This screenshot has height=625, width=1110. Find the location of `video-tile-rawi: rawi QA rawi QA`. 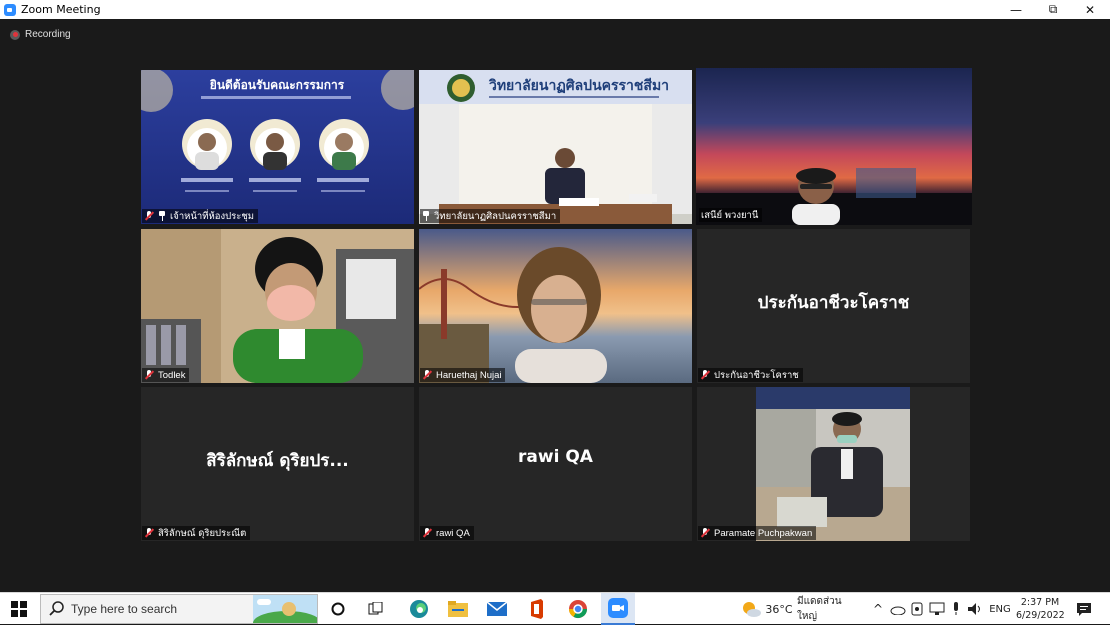

video-tile-rawi: rawi QA rawi QA is located at coordinates (555, 464).